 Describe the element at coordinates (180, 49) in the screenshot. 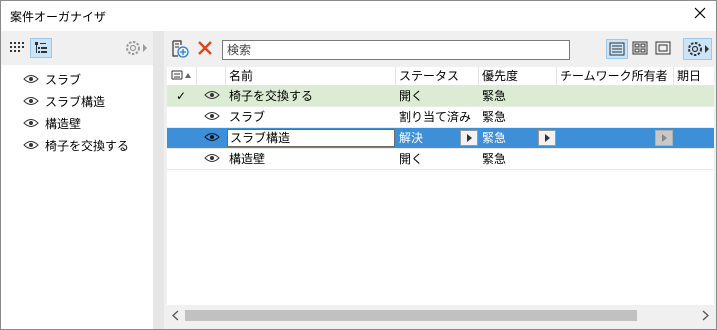

I see `new-issue-icon` at that location.